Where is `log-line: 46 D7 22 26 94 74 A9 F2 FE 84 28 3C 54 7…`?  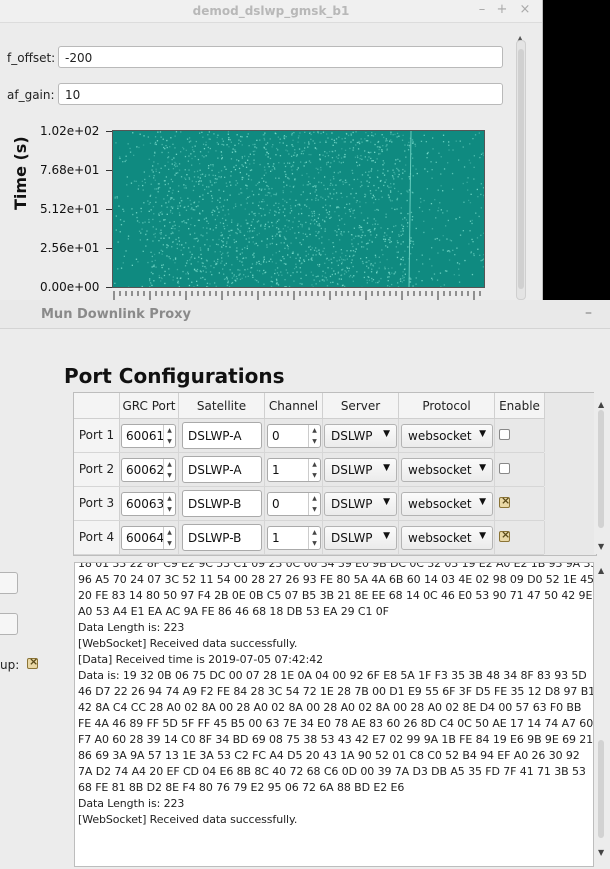
log-line: 46 D7 22 26 94 74 A9 F2 FE 84 28 3C 54 7… is located at coordinates (336, 691).